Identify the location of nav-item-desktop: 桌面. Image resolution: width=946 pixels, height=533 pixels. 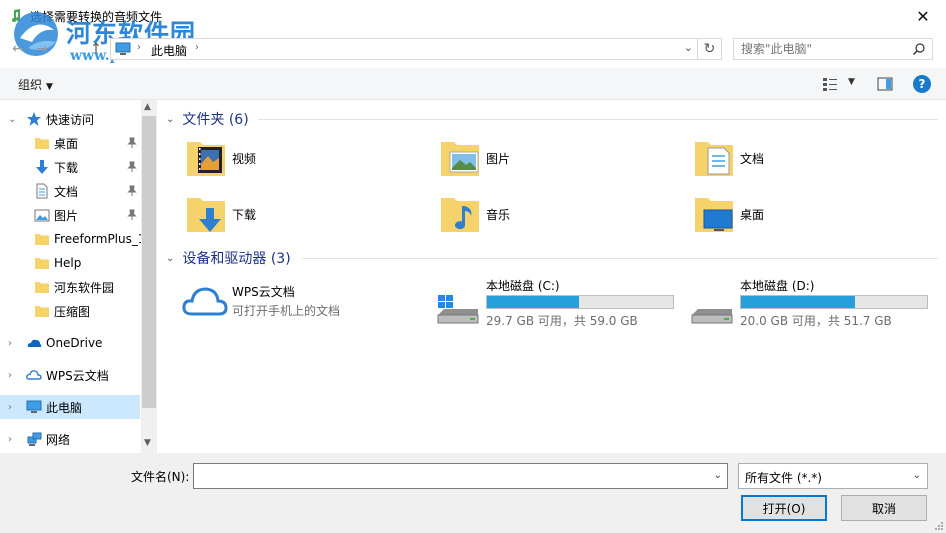
(70, 143).